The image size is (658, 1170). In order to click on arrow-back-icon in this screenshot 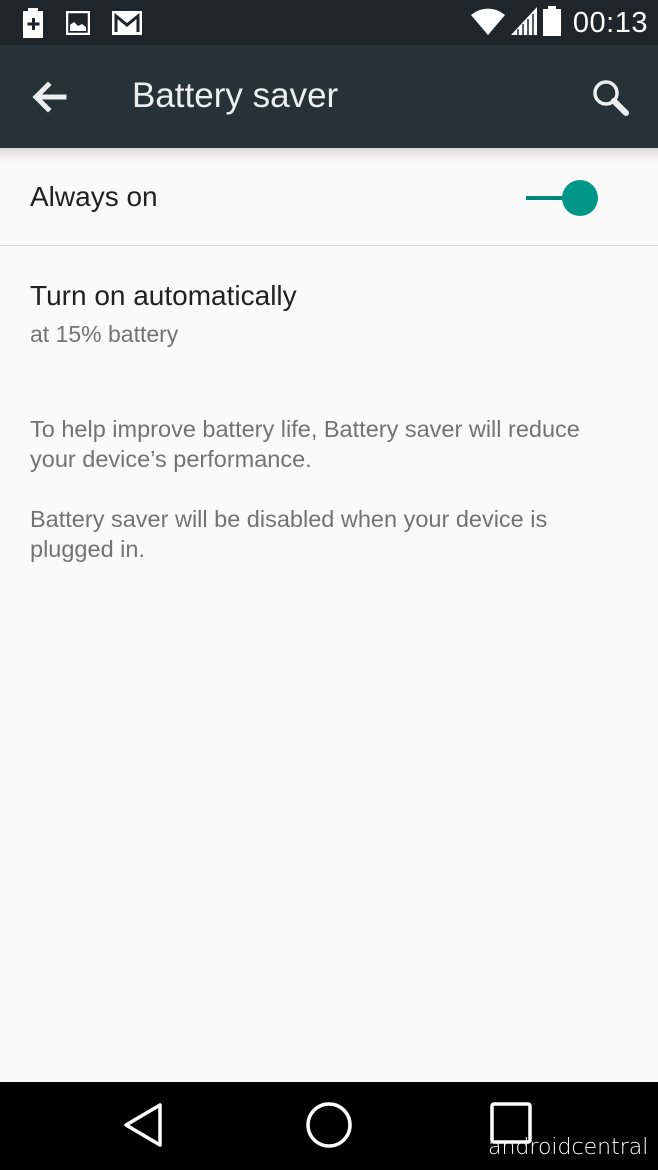, I will do `click(50, 97)`.